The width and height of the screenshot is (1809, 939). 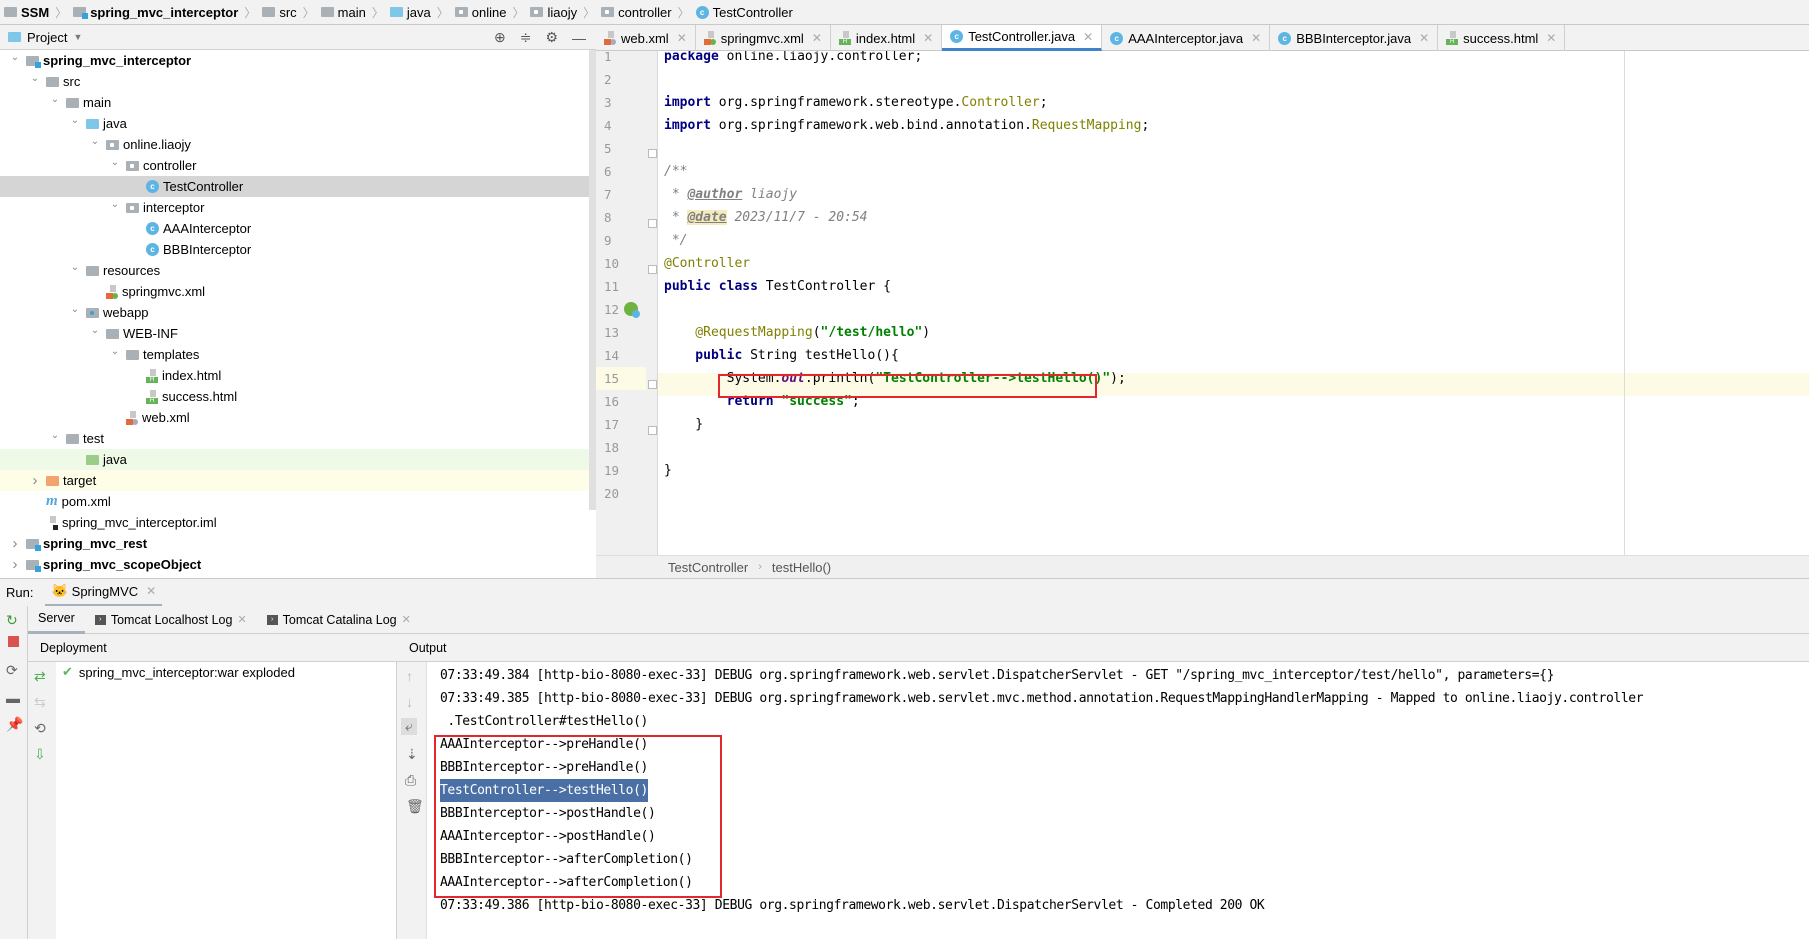 I want to click on breadcrumb-item: spring_mvc_interceptor, so click(x=155, y=12).